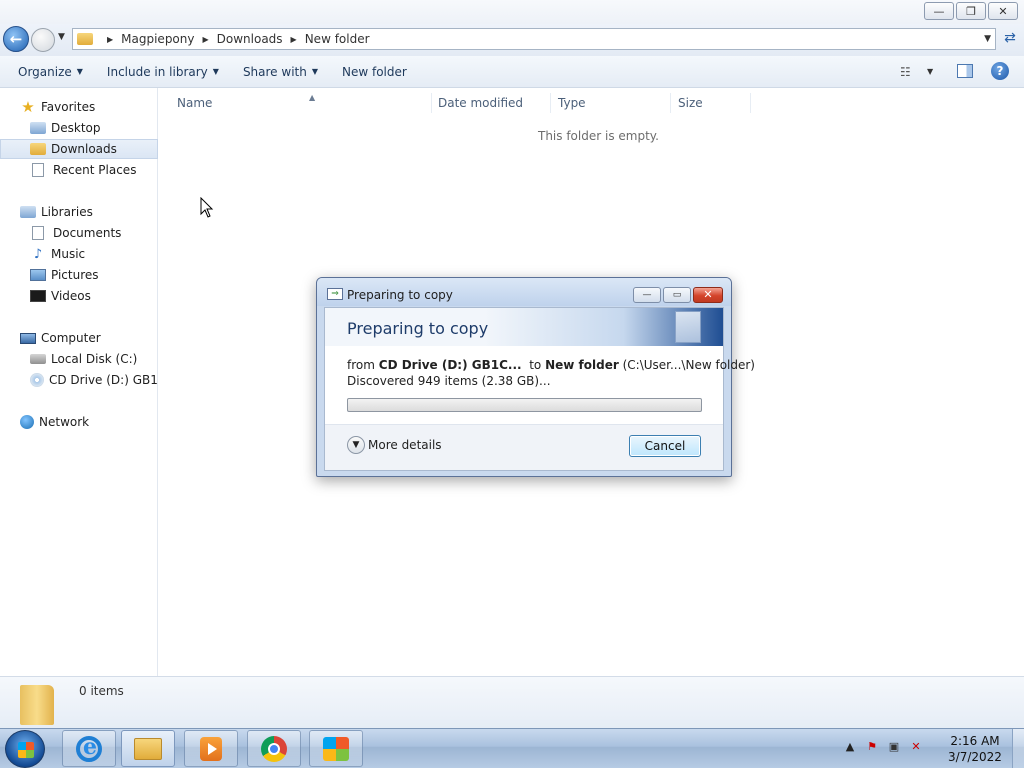 The image size is (1024, 768). I want to click on taskbar-media-player, so click(211, 748).